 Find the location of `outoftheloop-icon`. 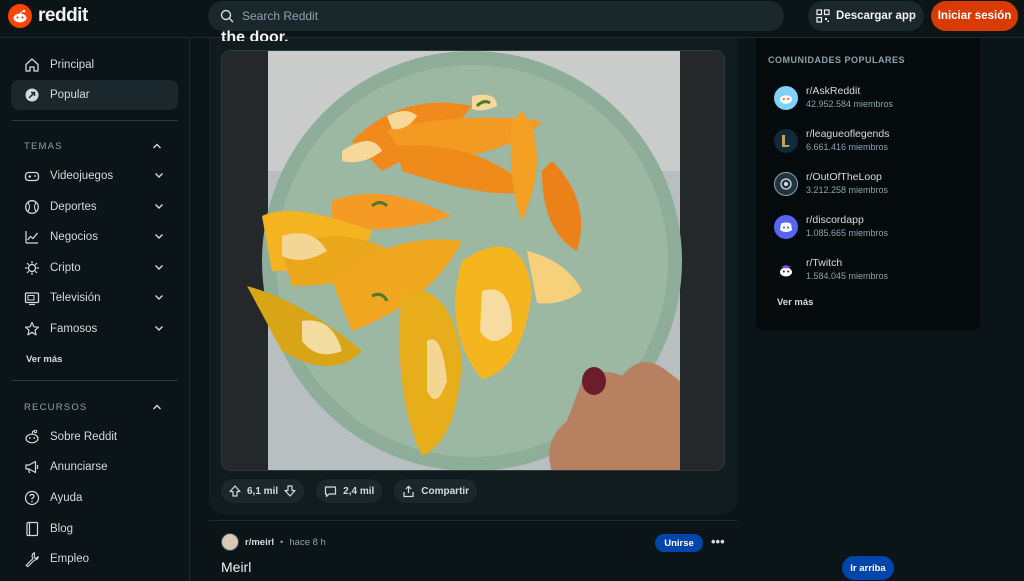

outoftheloop-icon is located at coordinates (786, 183).